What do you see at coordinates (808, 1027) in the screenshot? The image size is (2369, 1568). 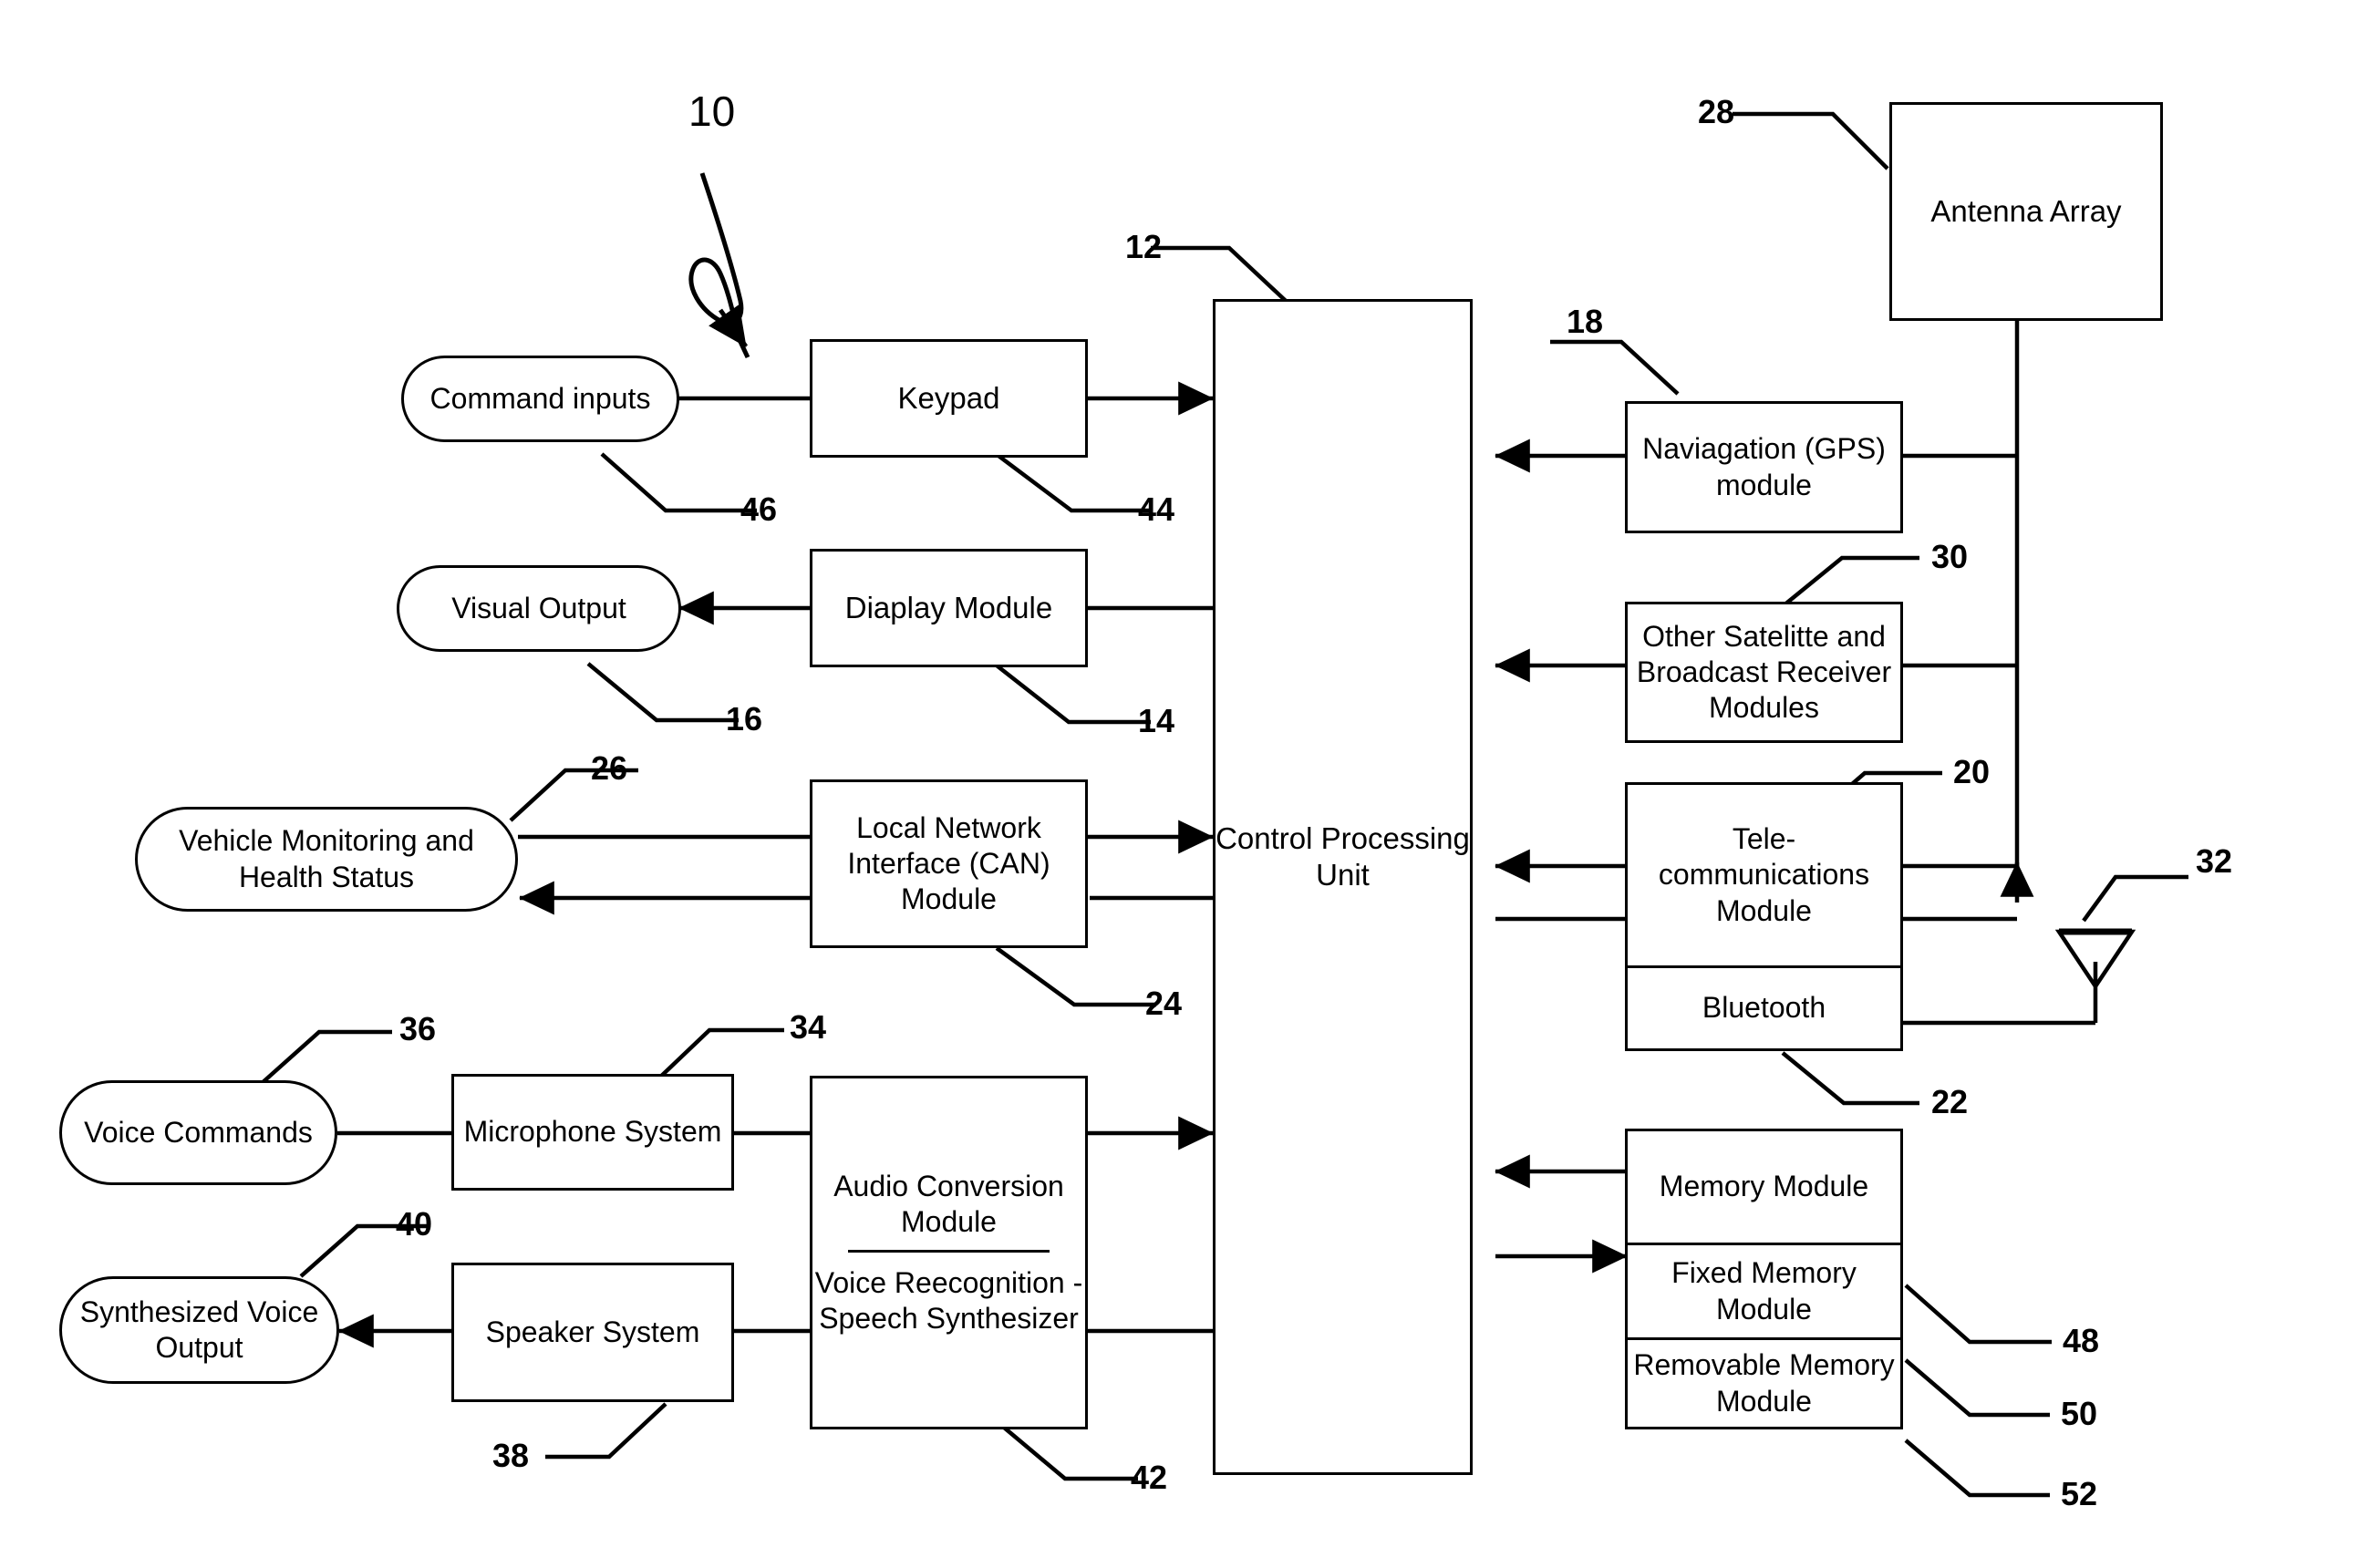 I see `refnum-34: 34` at bounding box center [808, 1027].